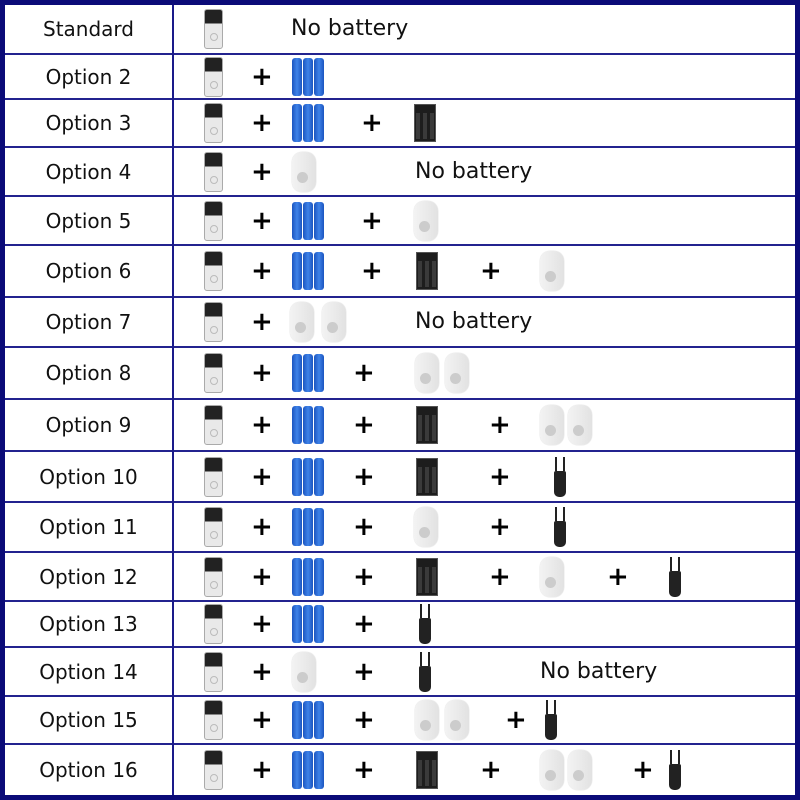  What do you see at coordinates (88, 770) in the screenshot?
I see `option-label: Option 16` at bounding box center [88, 770].